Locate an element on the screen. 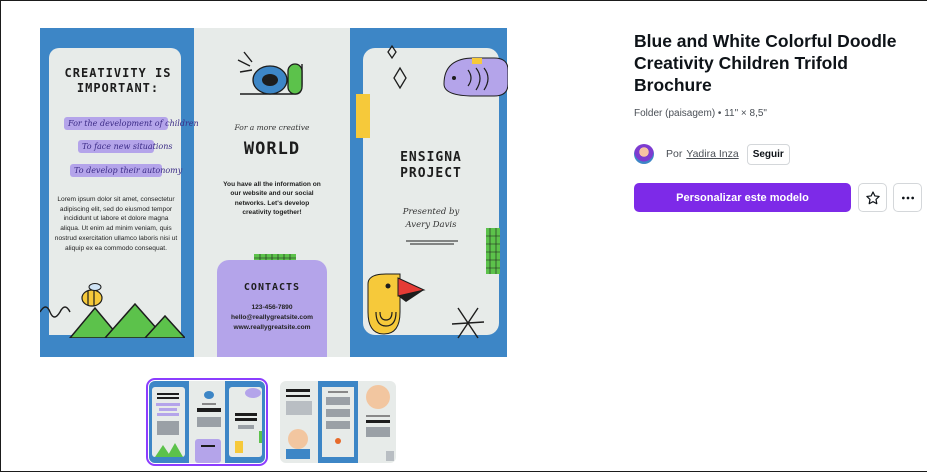 This screenshot has height=472, width=927. star-icon is located at coordinates (872, 197).